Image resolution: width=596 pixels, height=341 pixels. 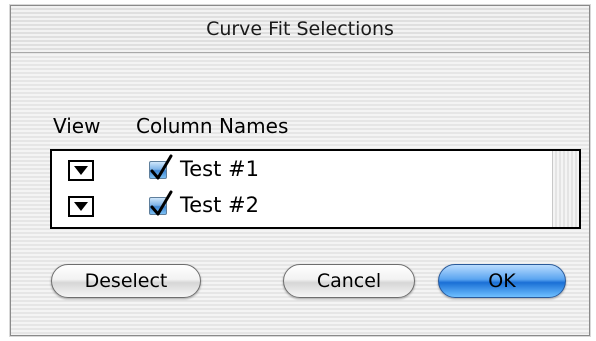 I want to click on view-column-header: View, so click(x=77, y=126).